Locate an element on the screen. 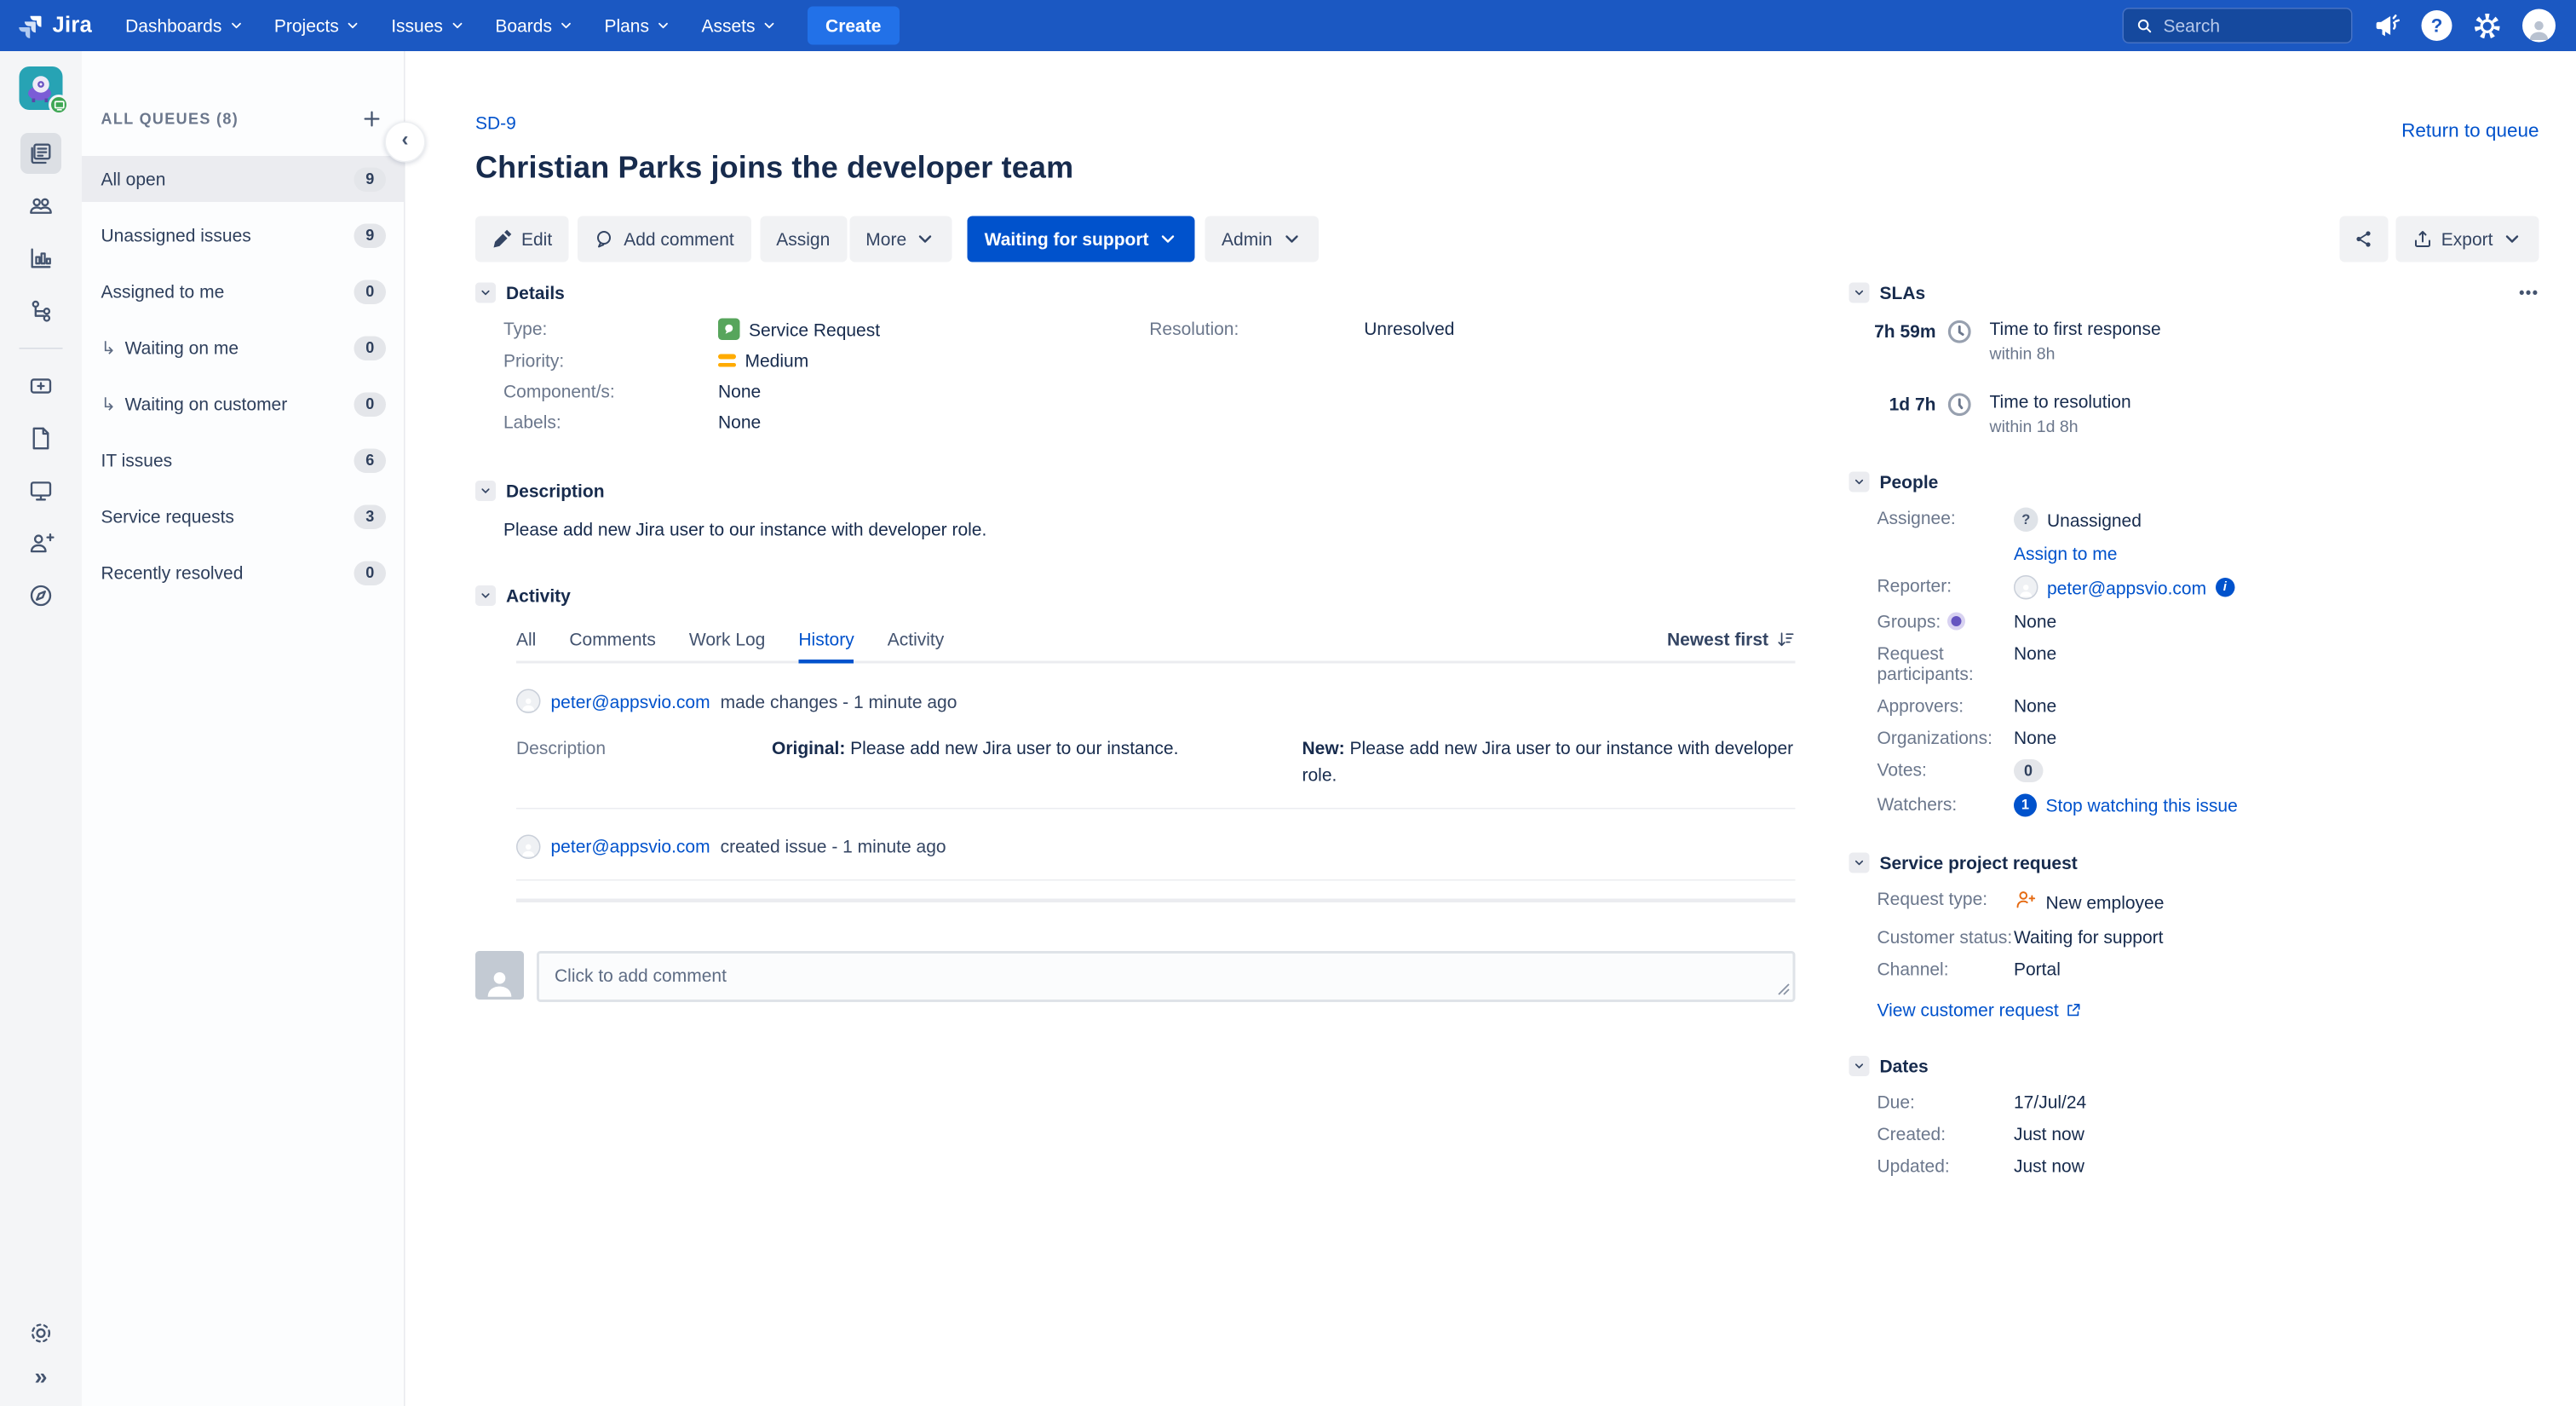 This screenshot has height=1406, width=2576. tab-activity: Activity is located at coordinates (917, 645).